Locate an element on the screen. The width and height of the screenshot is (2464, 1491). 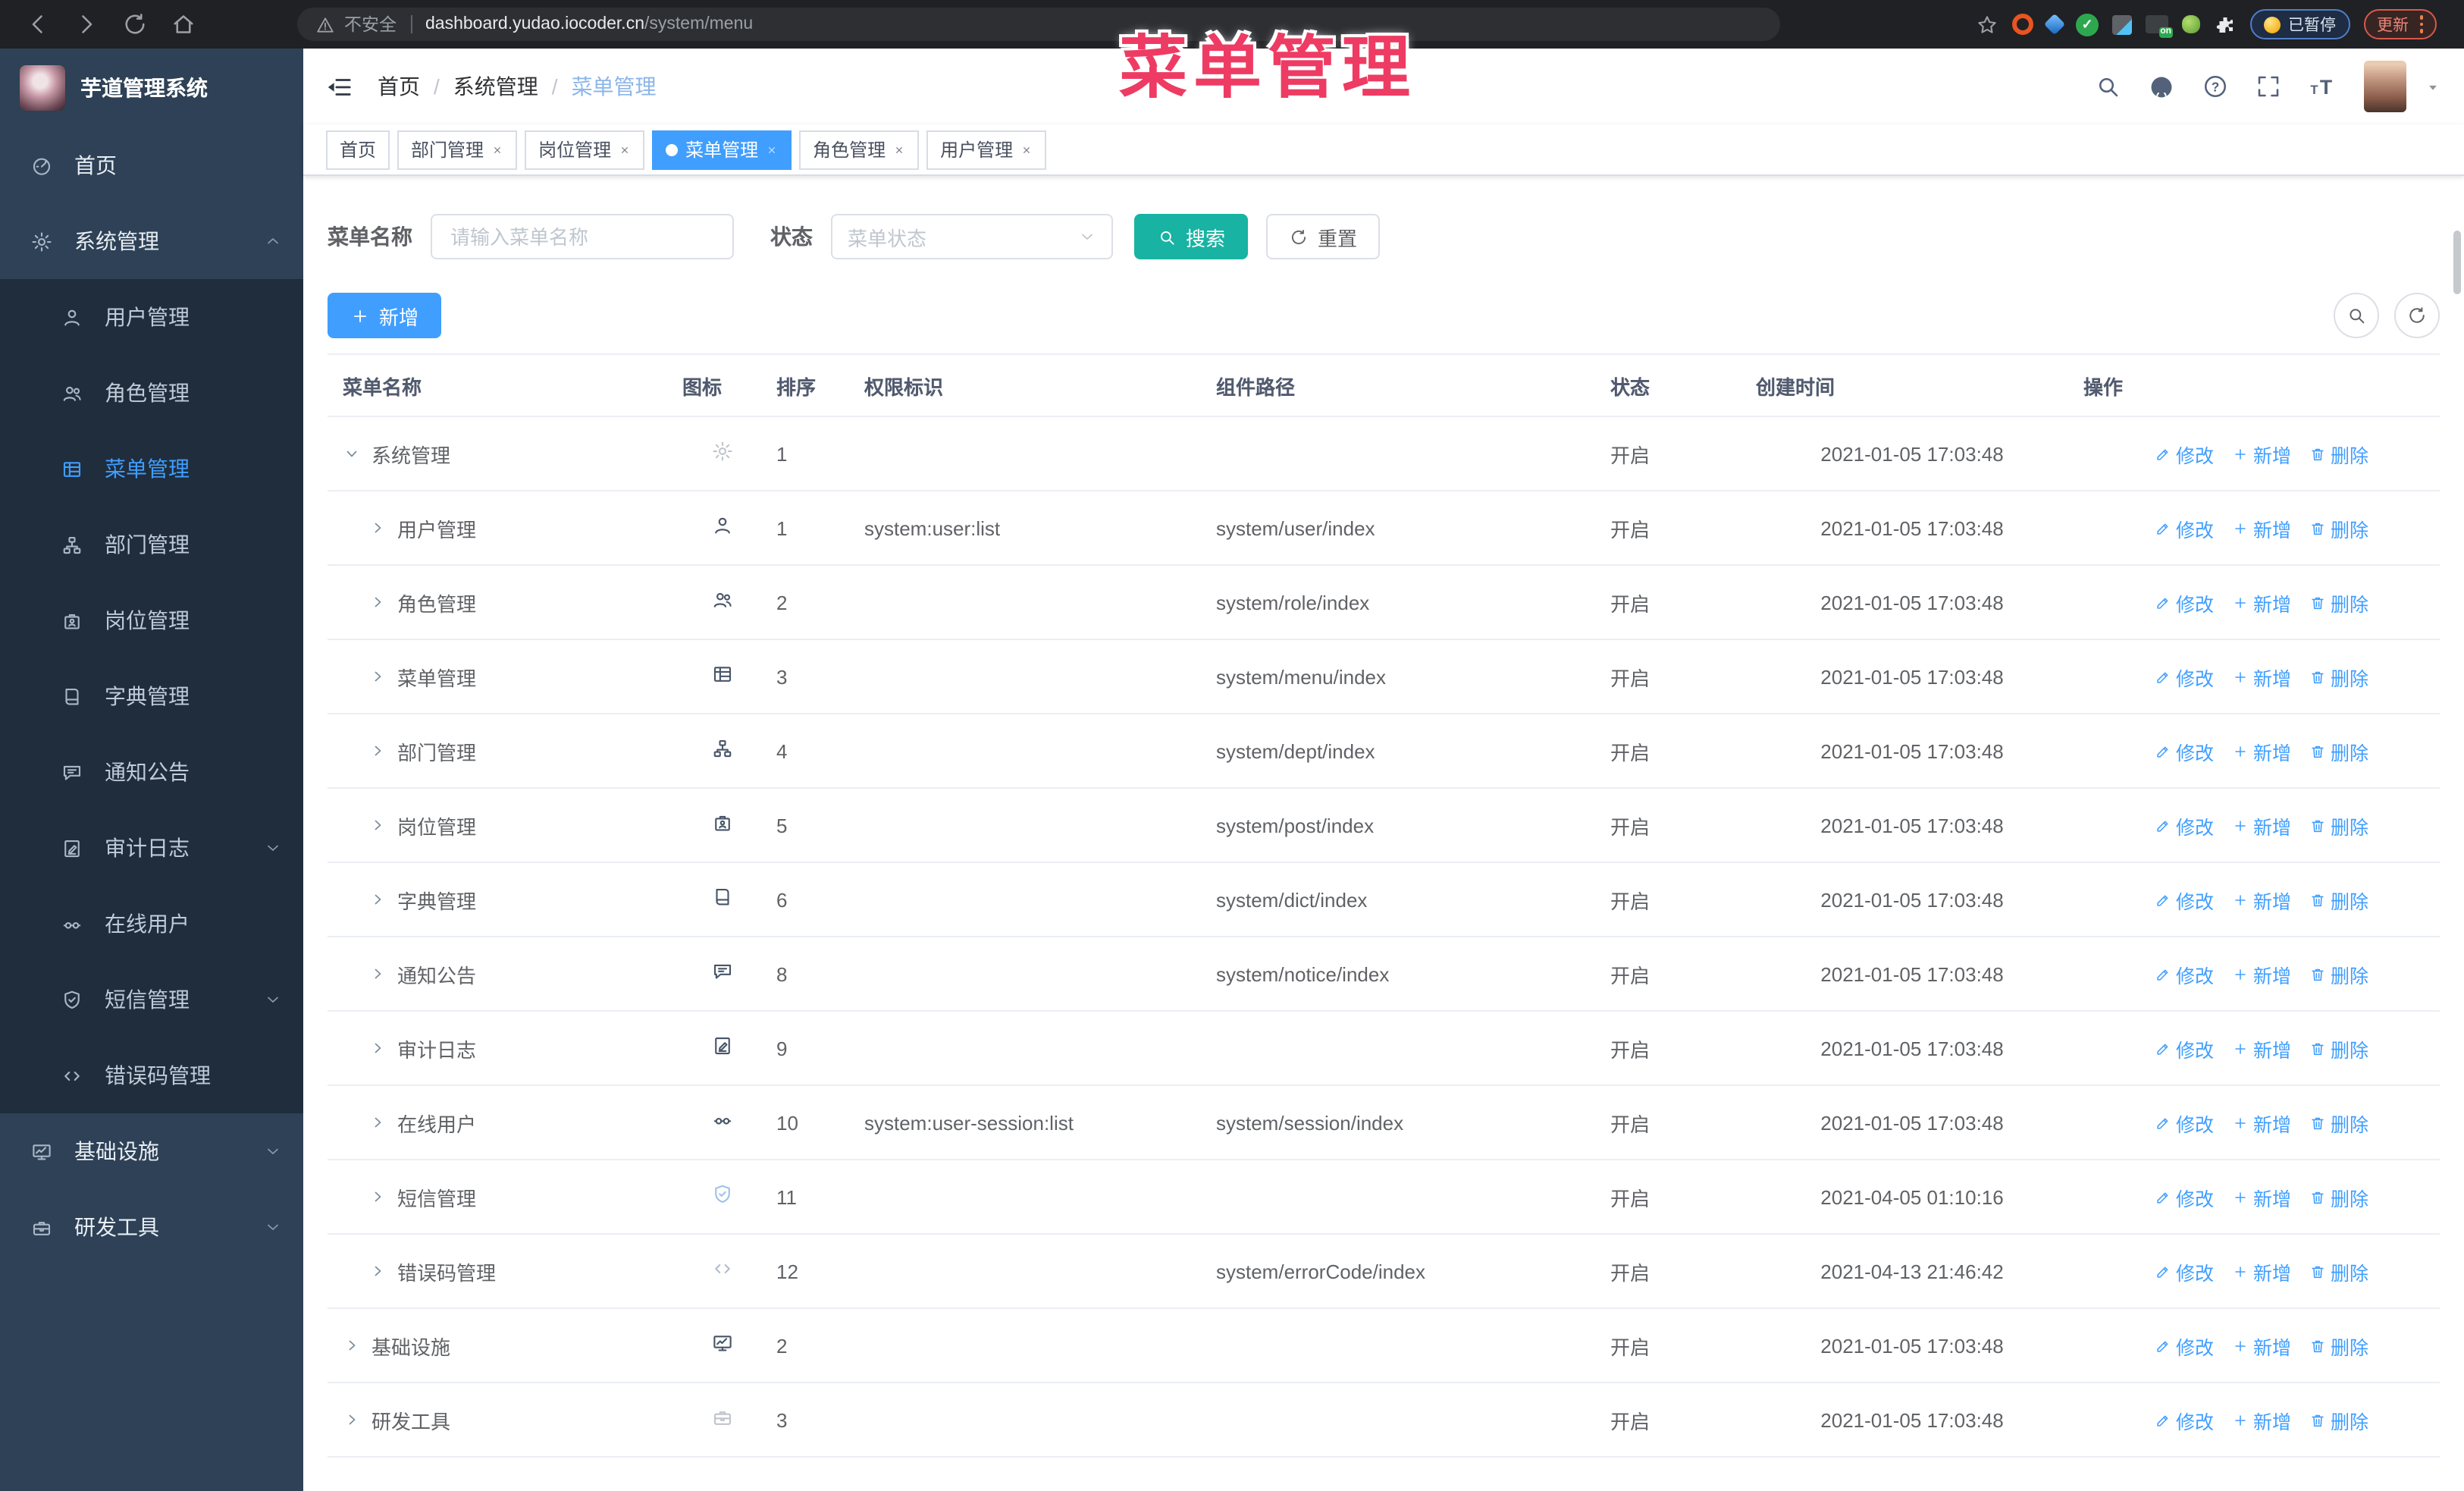
expand-open-icon is located at coordinates (352, 453).